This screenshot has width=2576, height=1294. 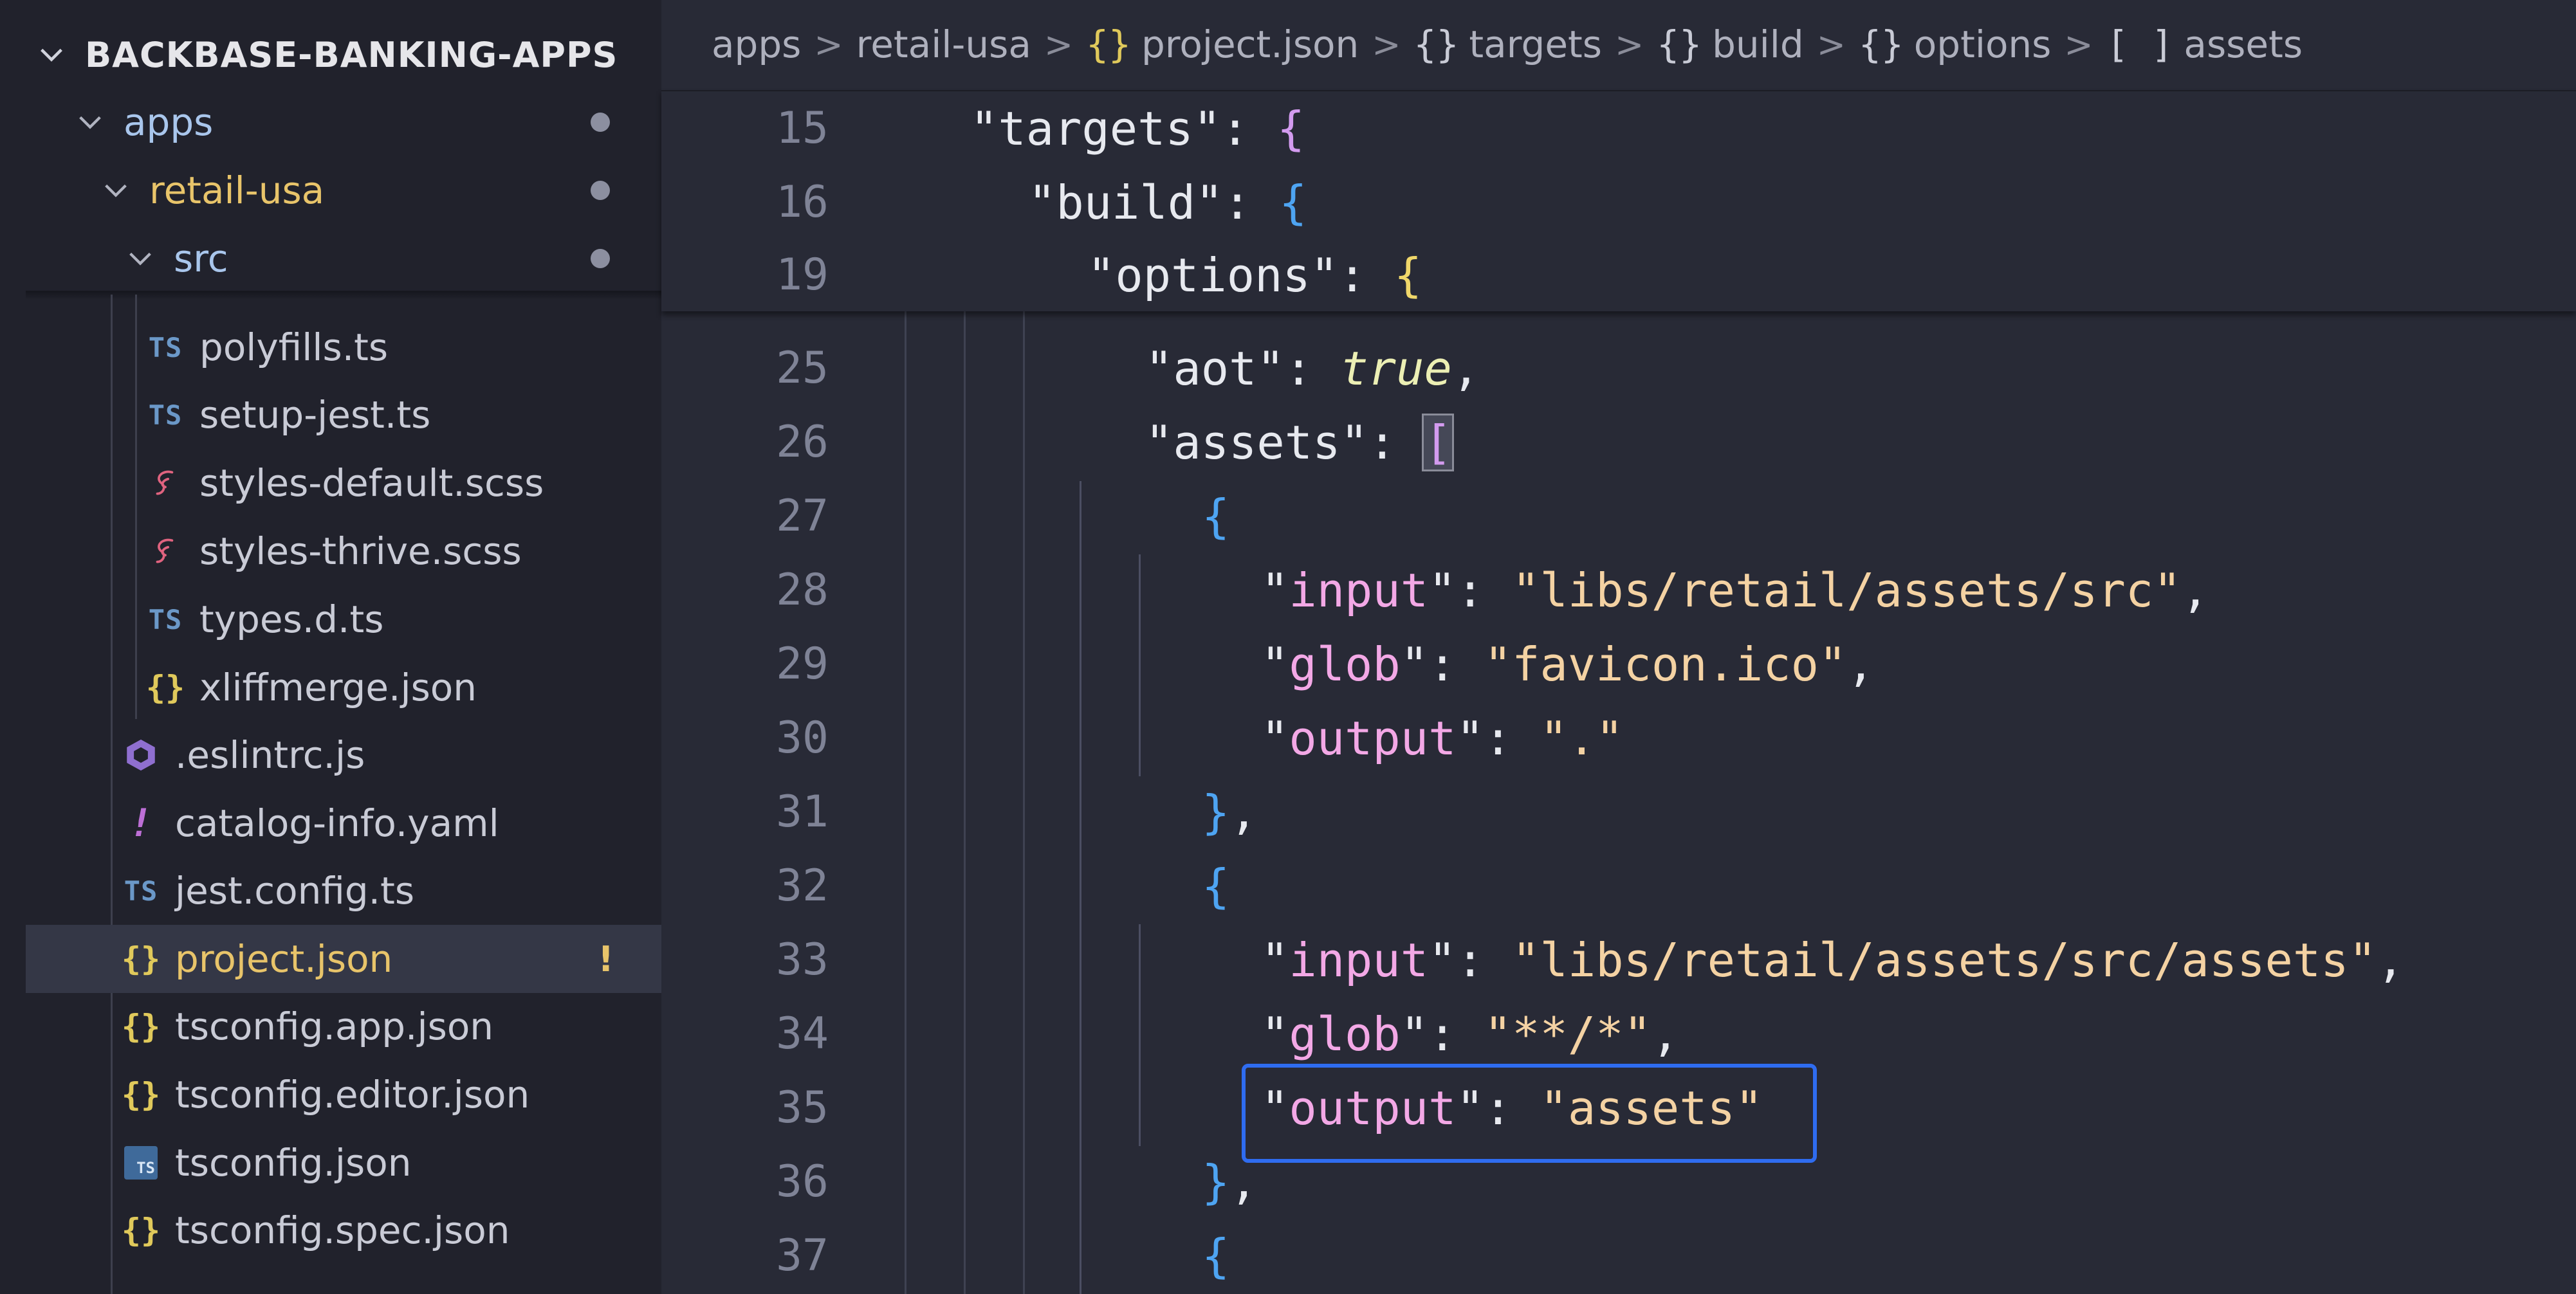 What do you see at coordinates (284, 959) in the screenshot?
I see `file-label: project.json` at bounding box center [284, 959].